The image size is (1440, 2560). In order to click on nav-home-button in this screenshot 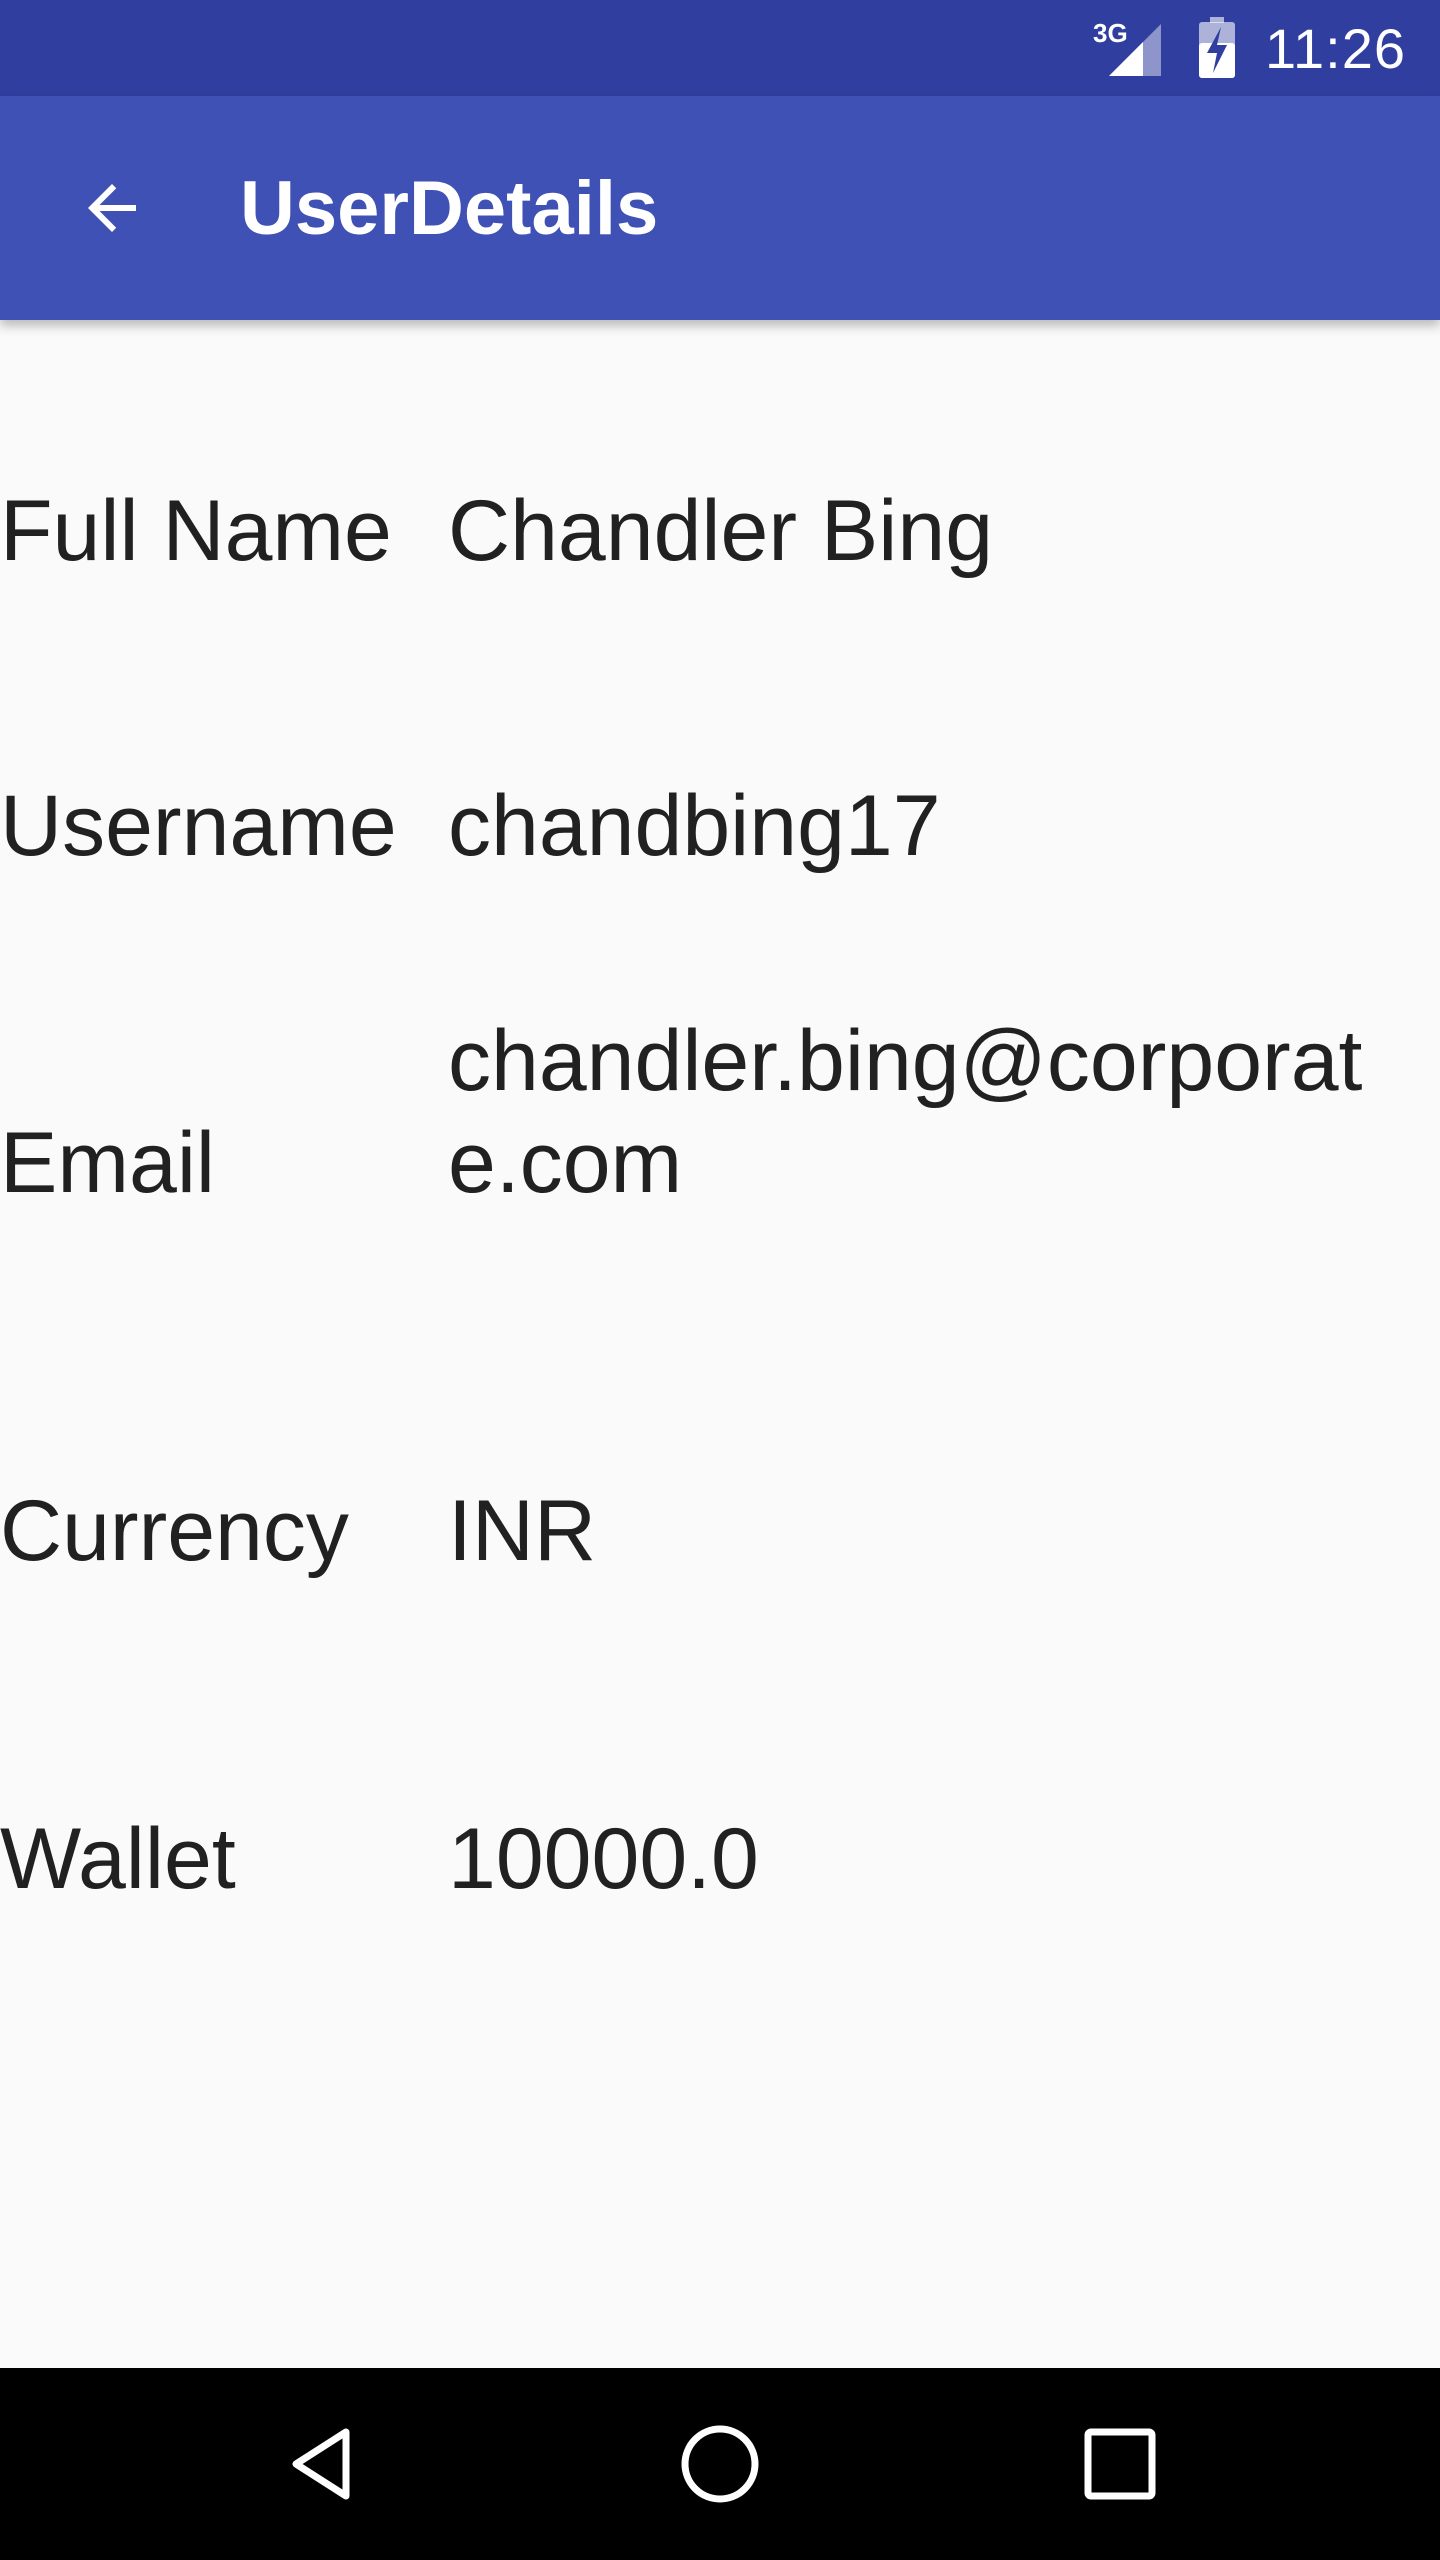, I will do `click(720, 2464)`.